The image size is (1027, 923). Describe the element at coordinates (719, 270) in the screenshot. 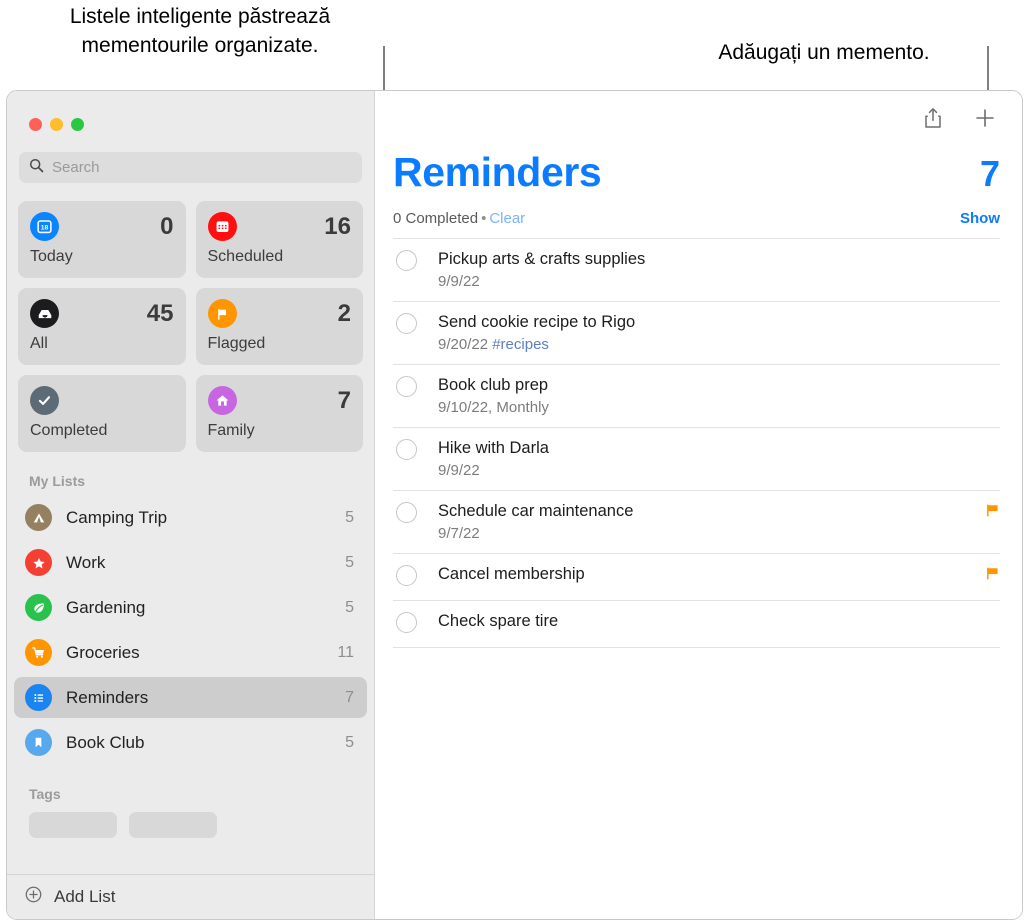

I see `reminder-body: Pickup arts & crafts supplies 9/9/22` at that location.